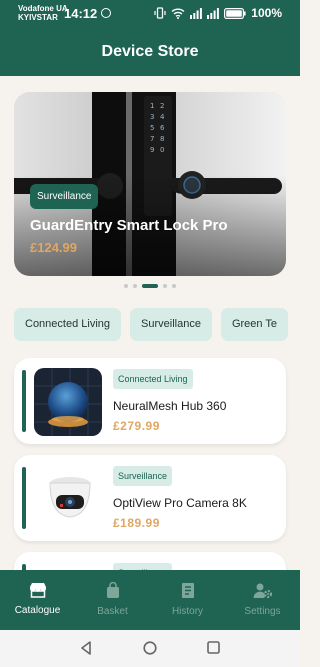 The width and height of the screenshot is (320, 667). Describe the element at coordinates (160, 13) in the screenshot. I see `vibrate-icon` at that location.